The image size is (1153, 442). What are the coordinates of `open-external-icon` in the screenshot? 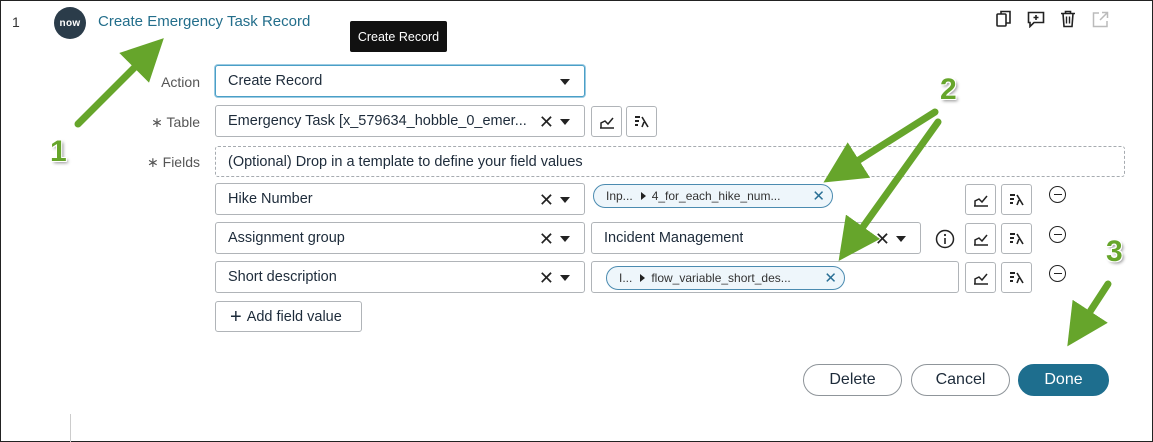 It's located at (1100, 19).